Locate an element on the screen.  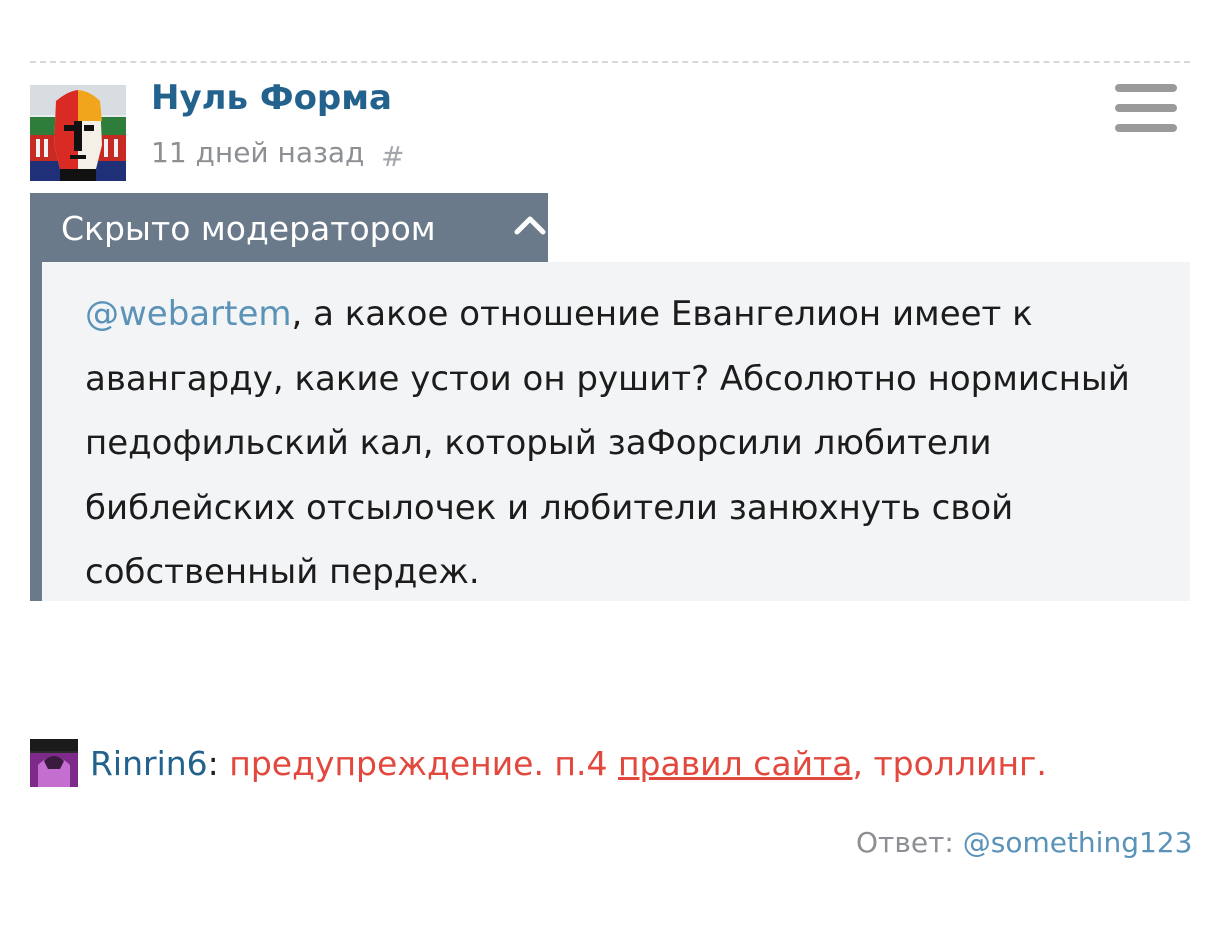
author-avatar-image is located at coordinates (78, 133).